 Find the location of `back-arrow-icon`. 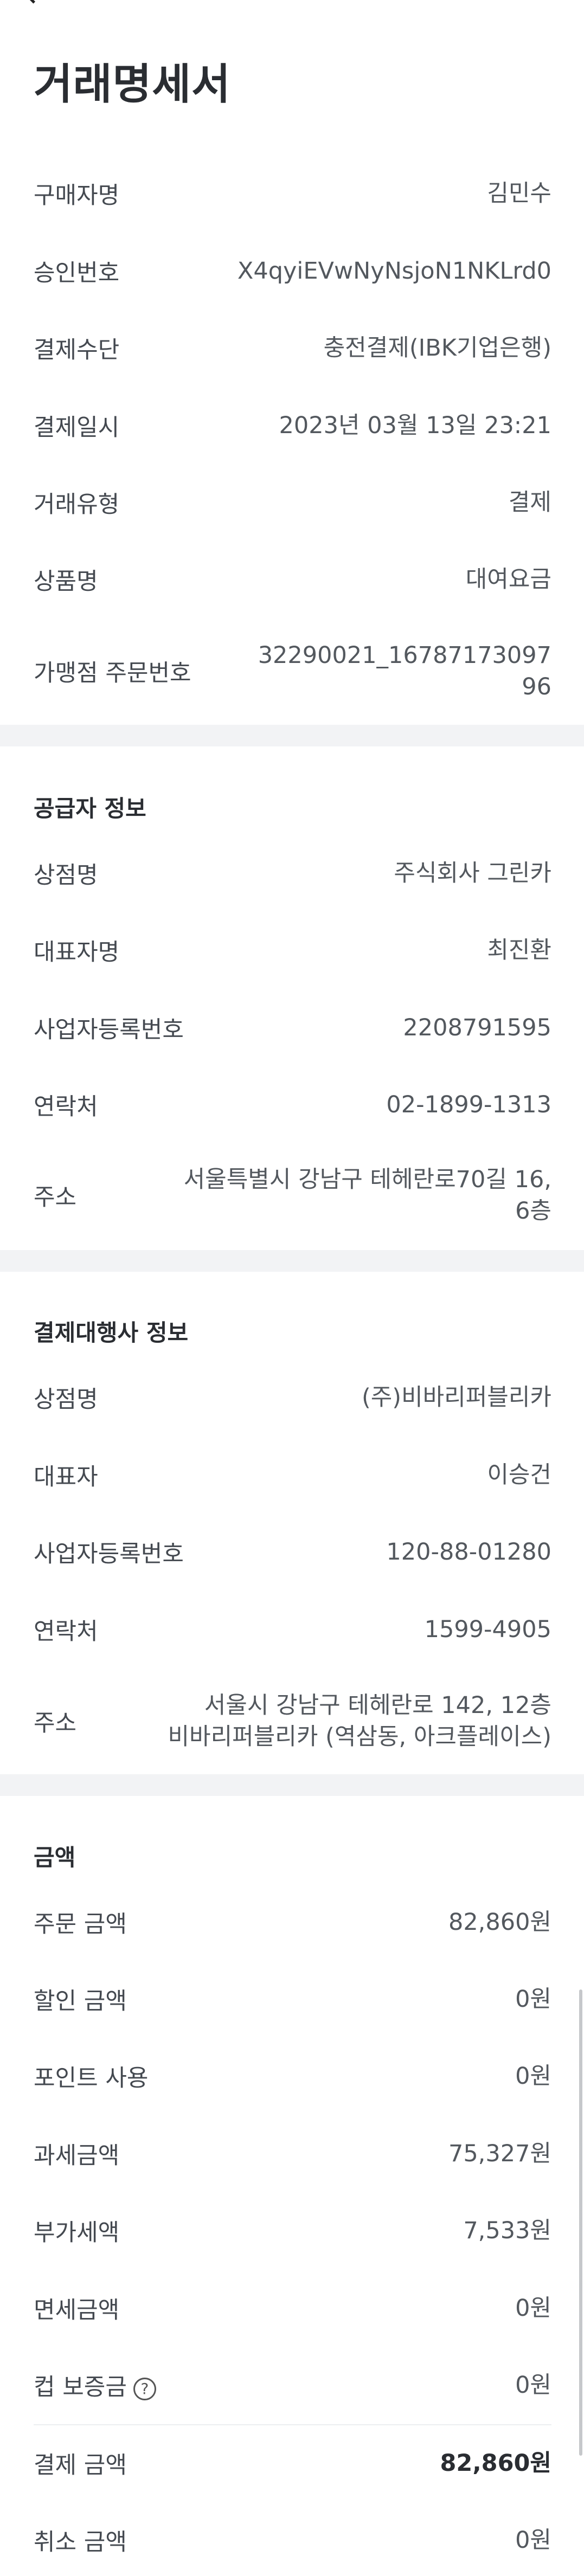

back-arrow-icon is located at coordinates (33, 2).